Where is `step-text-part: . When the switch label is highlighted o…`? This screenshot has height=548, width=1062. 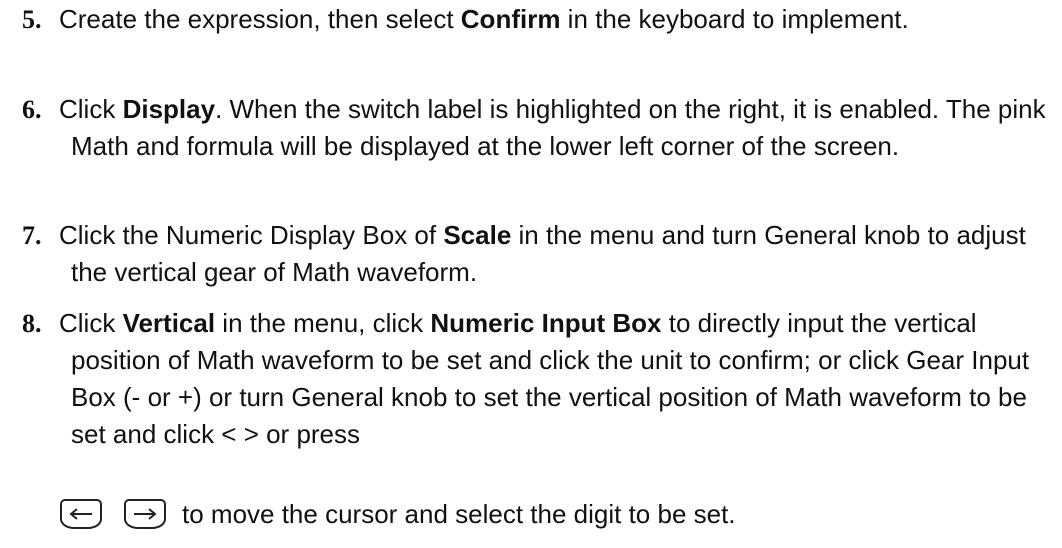
step-text-part: . When the switch label is highlighted o… is located at coordinates (558, 127).